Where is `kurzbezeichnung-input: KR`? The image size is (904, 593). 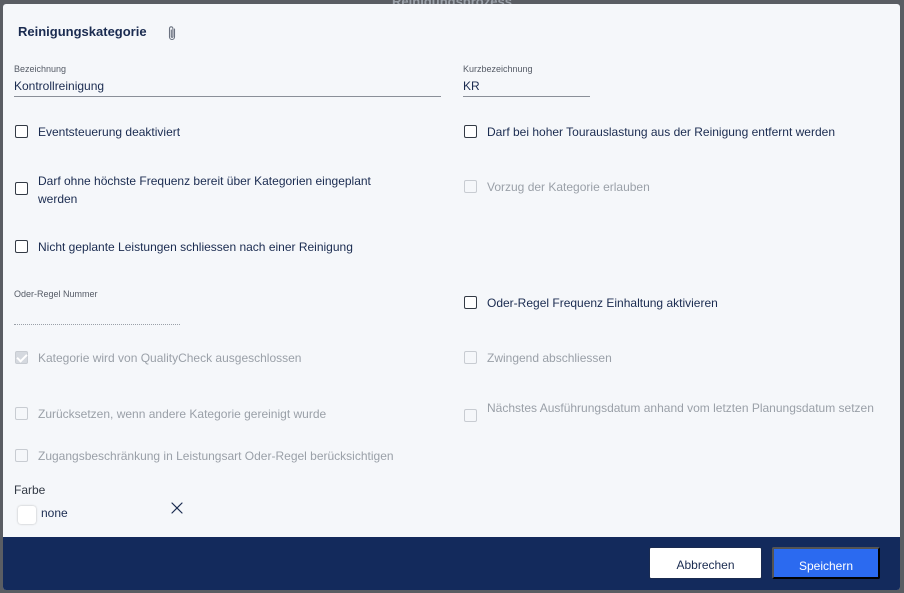 kurzbezeichnung-input: KR is located at coordinates (526, 87).